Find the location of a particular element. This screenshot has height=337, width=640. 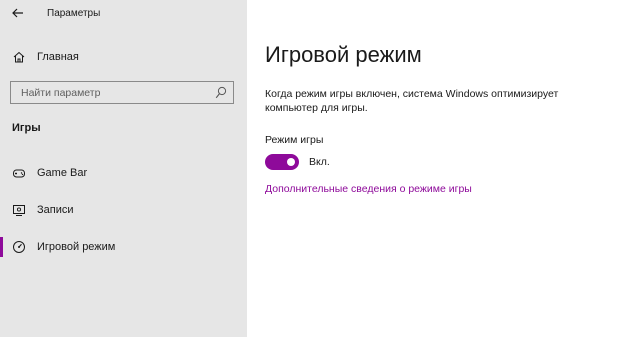

toggle-state-label: Вкл. is located at coordinates (319, 162).